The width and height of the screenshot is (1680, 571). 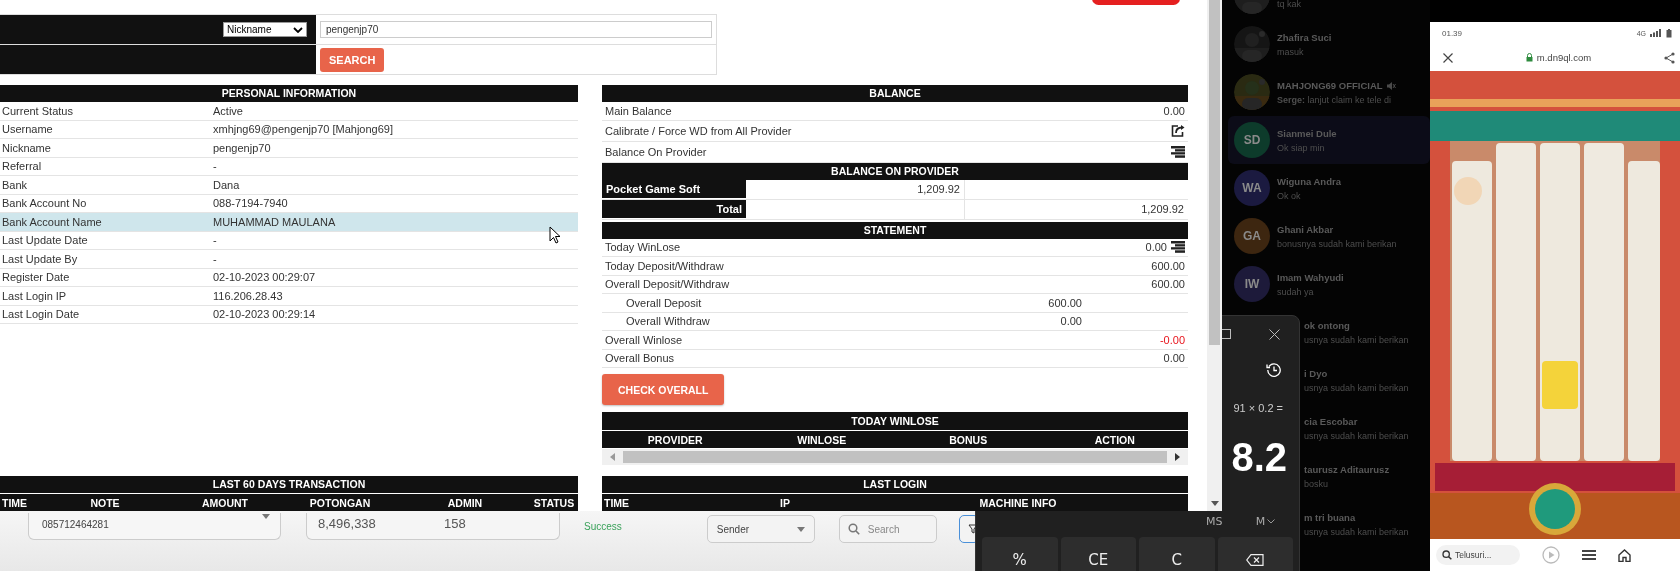 I want to click on field-label: Bank Account No, so click(x=45, y=203).